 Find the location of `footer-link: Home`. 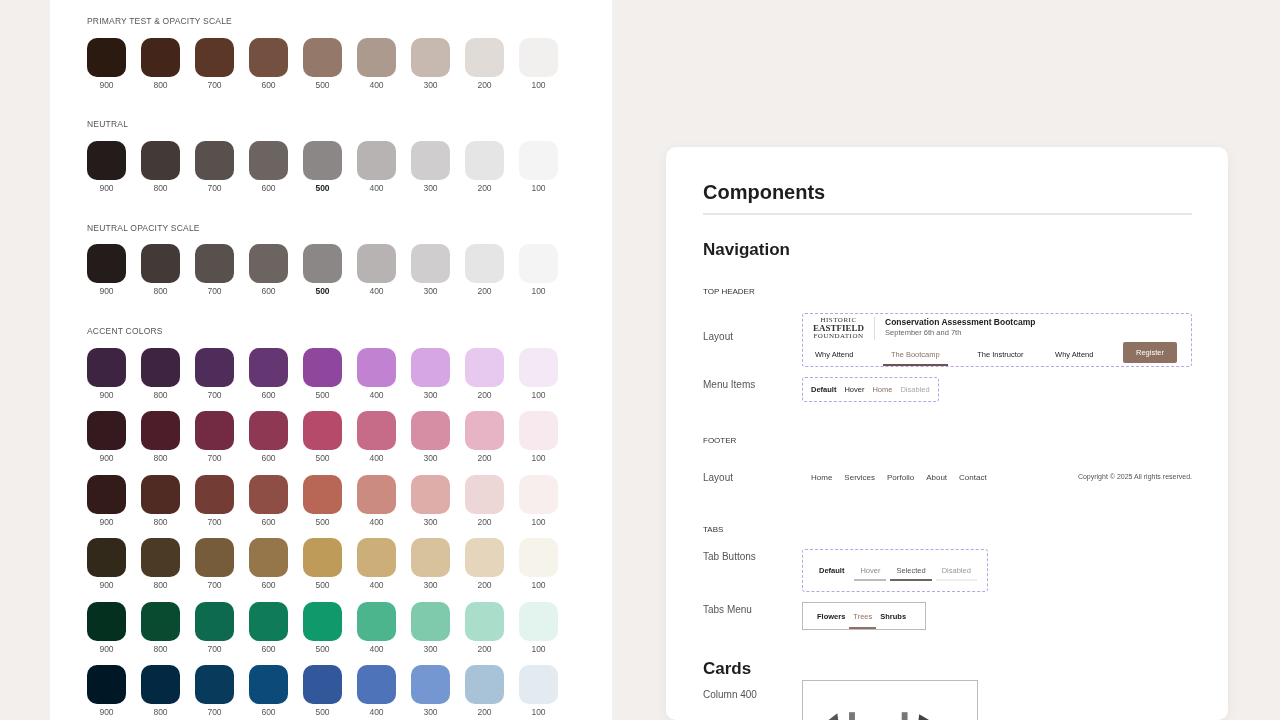

footer-link: Home is located at coordinates (822, 477).